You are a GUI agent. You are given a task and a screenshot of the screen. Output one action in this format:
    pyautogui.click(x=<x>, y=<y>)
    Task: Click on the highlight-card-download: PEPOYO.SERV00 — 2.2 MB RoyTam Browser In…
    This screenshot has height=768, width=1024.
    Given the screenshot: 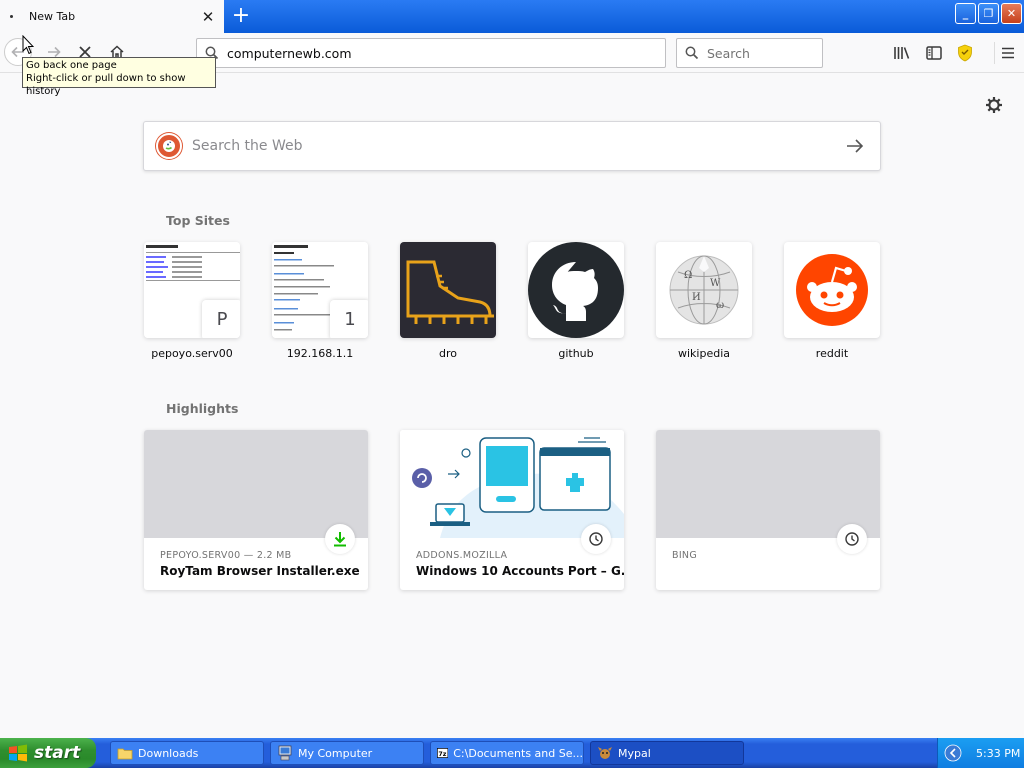 What is the action you would take?
    pyautogui.click(x=256, y=510)
    